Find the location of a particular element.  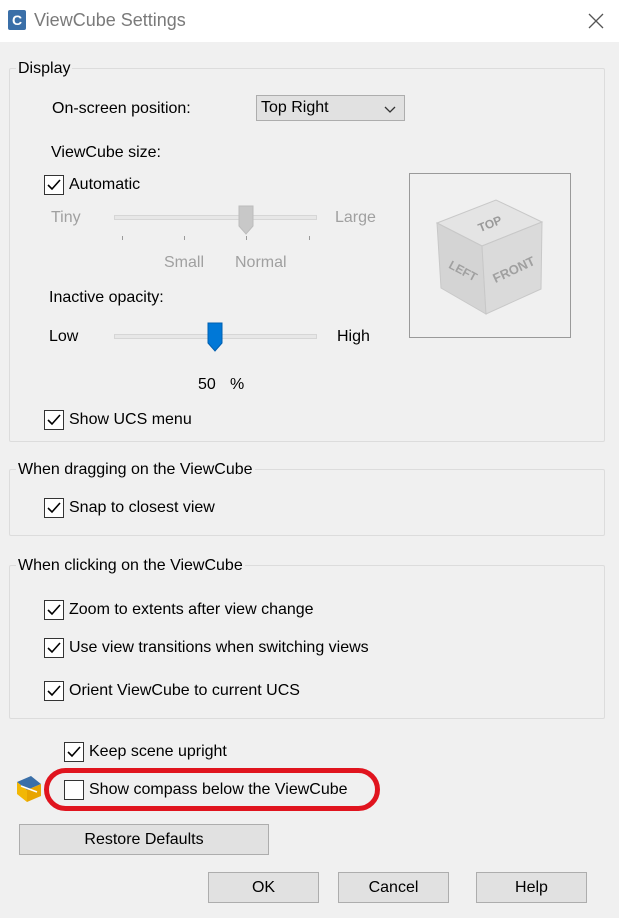

position-label: On-screen position: is located at coordinates (121, 108).